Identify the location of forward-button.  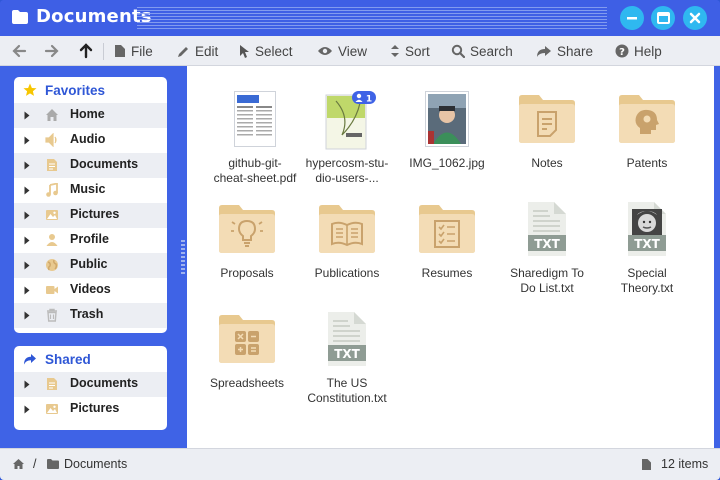
(54, 51).